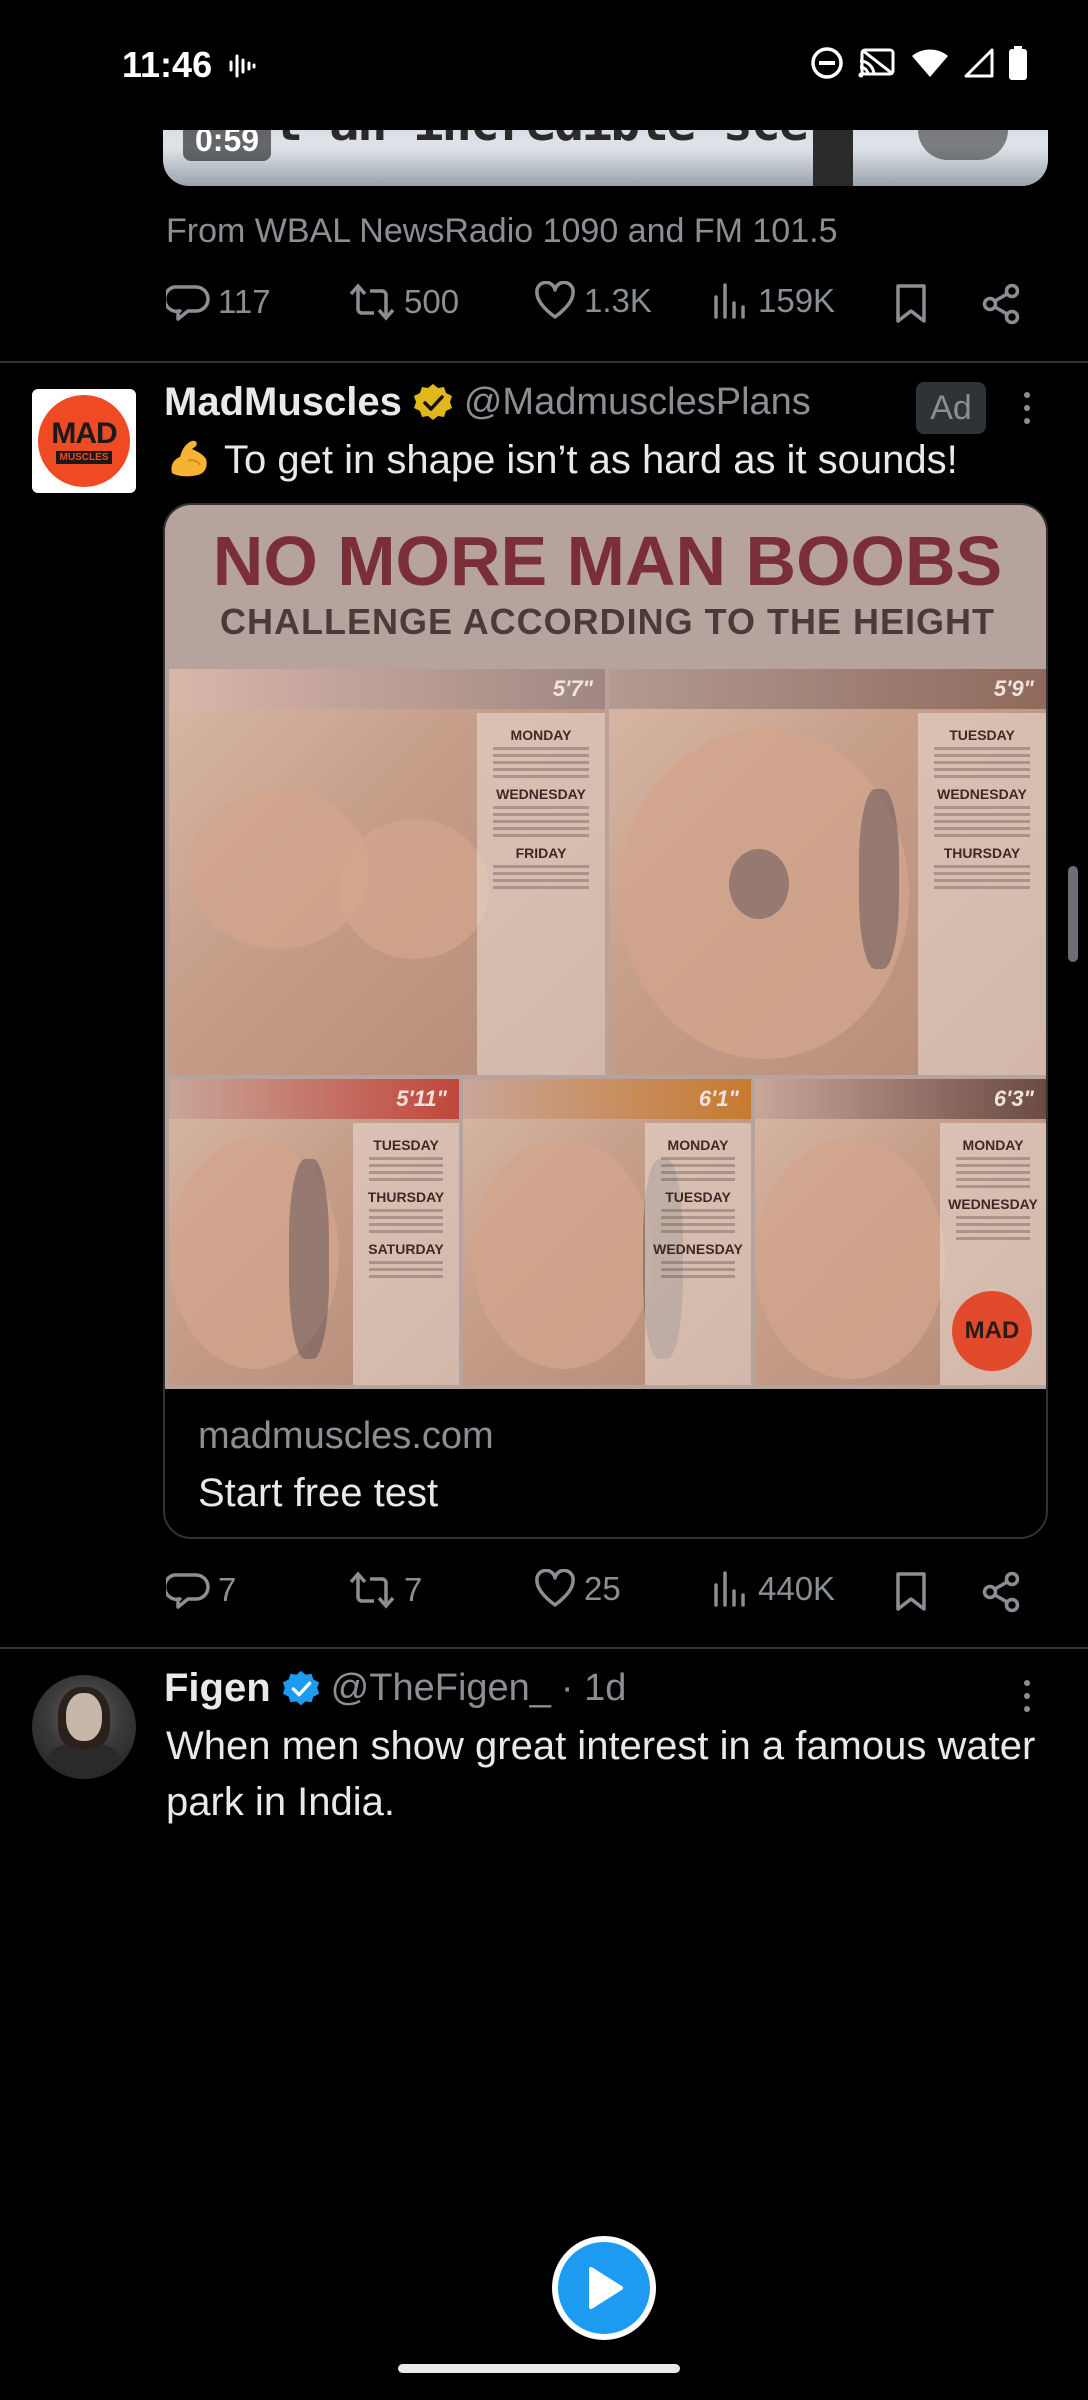  Describe the element at coordinates (607, 621) in the screenshot. I see `ad-subheadline: CHALLENGE ACCORDING TO THE HEIGHT` at that location.